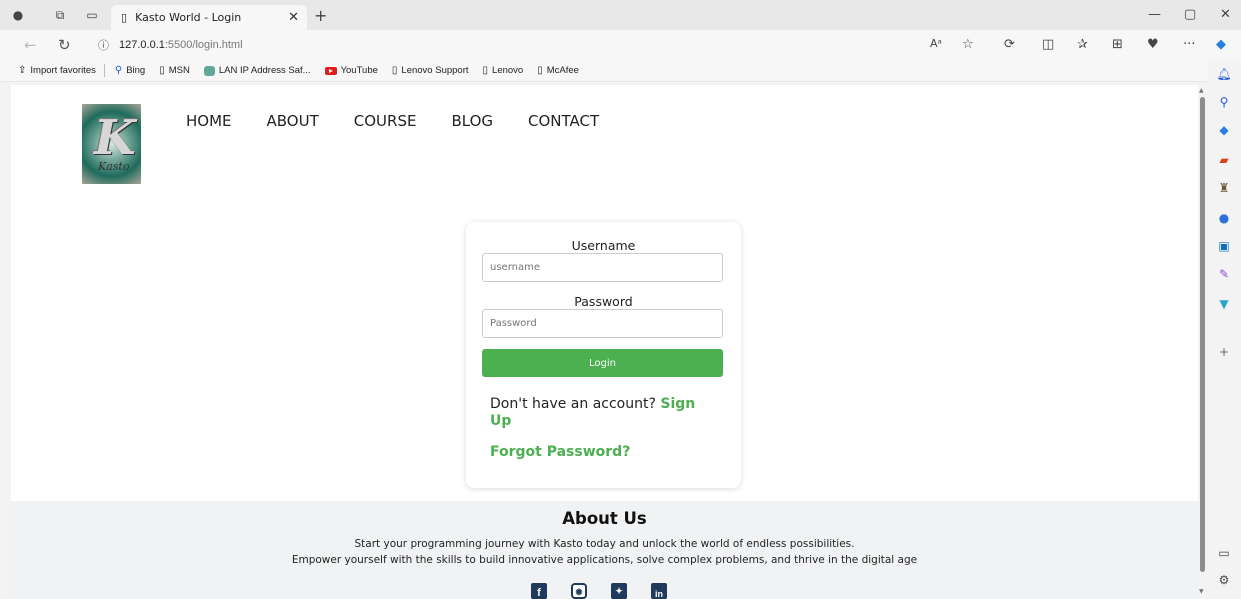 The height and width of the screenshot is (599, 1241). Describe the element at coordinates (142, 45) in the screenshot. I see `url-host: 127.0.0.1` at that location.